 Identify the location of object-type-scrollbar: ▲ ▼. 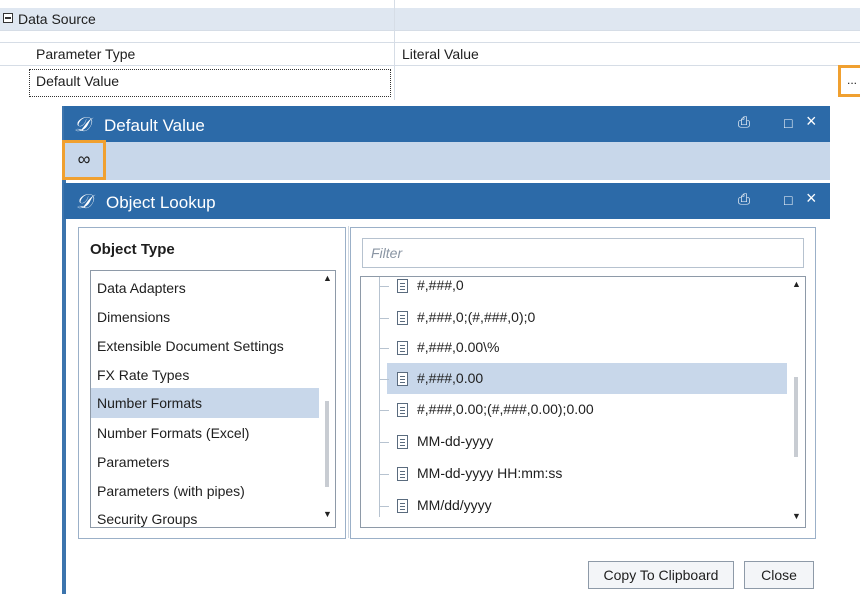
(327, 399).